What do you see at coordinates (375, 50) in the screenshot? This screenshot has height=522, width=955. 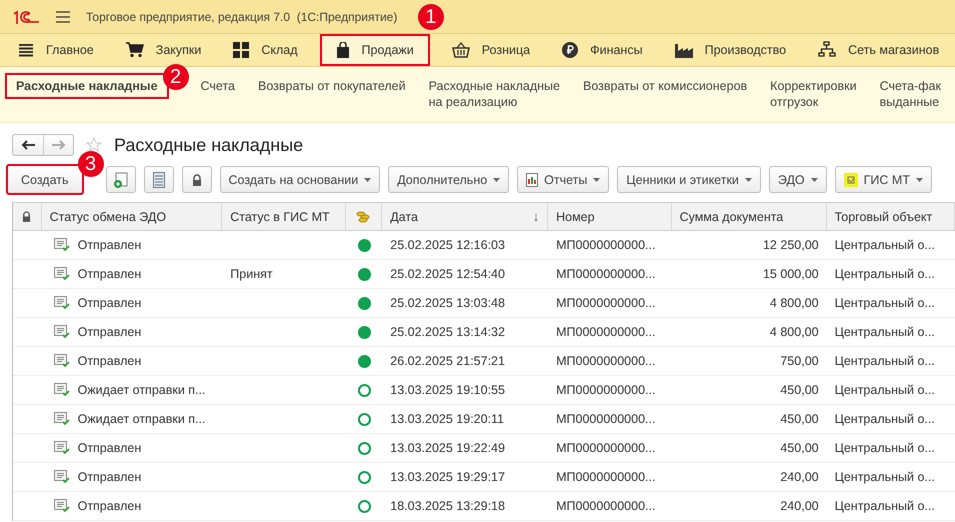 I see `section-tab: Продажи` at bounding box center [375, 50].